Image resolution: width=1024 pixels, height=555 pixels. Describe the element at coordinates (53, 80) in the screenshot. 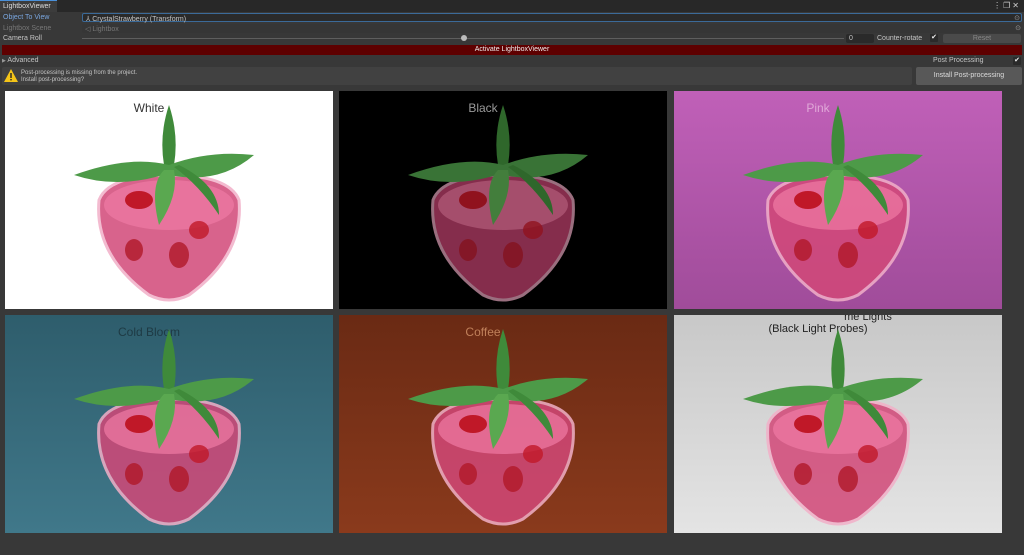

I see `warning-line-2: Install post-processing?` at that location.